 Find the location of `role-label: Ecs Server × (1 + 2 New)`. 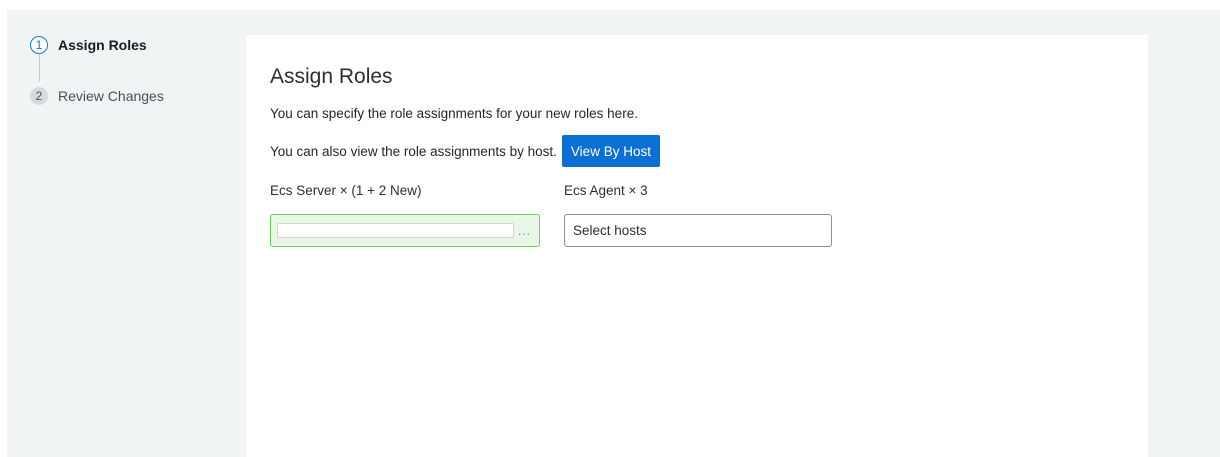

role-label: Ecs Server × (1 + 2 New) is located at coordinates (346, 190).